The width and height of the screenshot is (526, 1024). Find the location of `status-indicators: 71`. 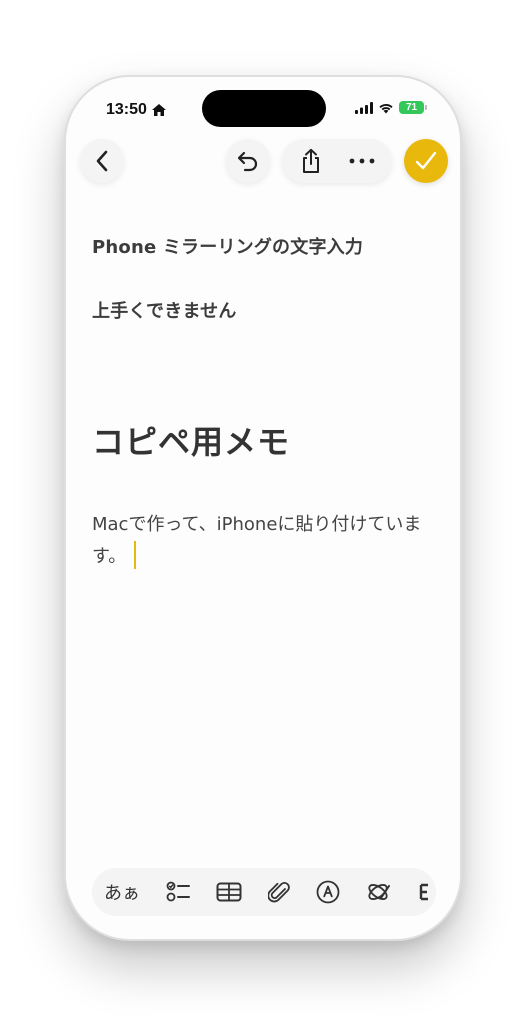

status-indicators: 71 is located at coordinates (391, 107).